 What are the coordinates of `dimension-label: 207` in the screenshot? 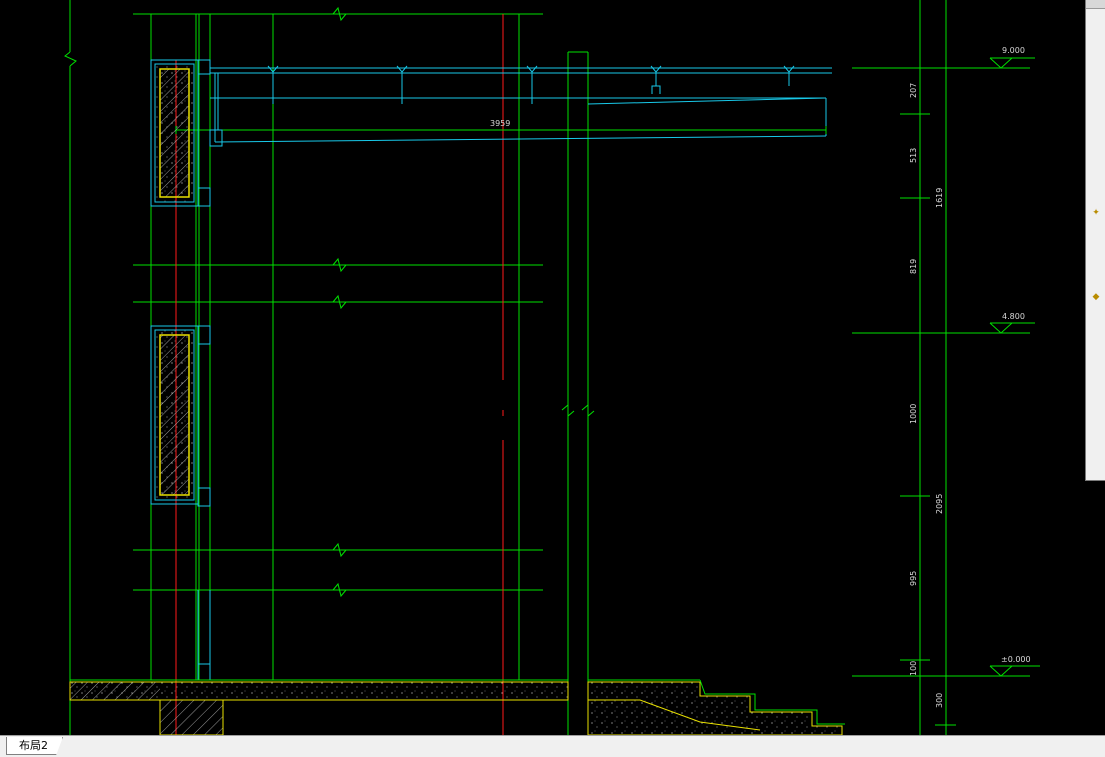 It's located at (913, 90).